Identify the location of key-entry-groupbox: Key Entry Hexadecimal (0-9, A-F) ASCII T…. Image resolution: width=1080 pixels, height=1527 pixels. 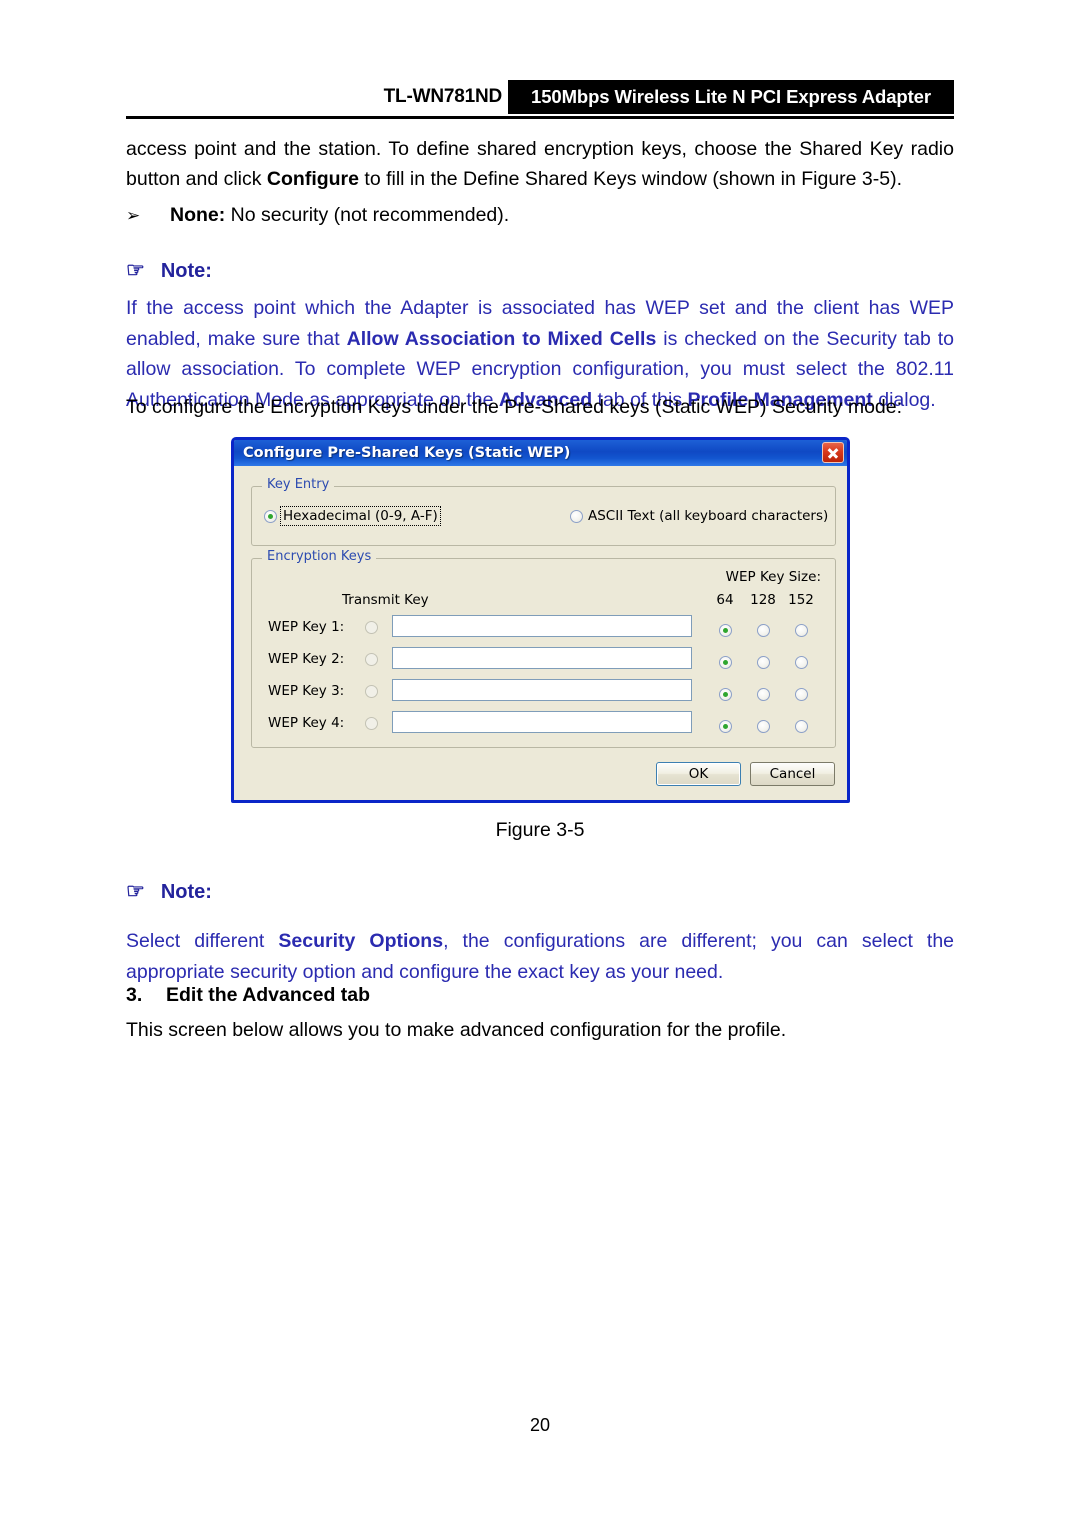
(543, 511).